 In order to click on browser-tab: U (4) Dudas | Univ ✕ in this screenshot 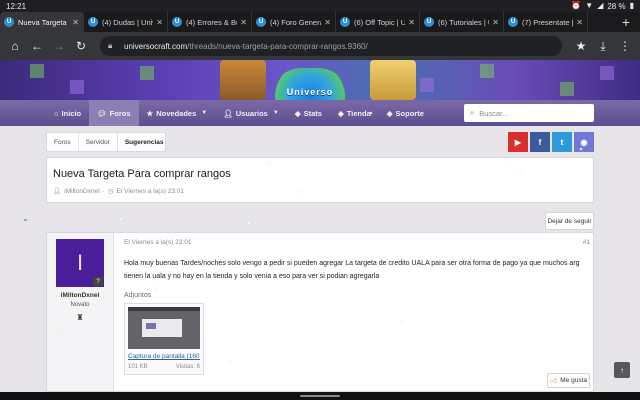, I will do `click(126, 22)`.